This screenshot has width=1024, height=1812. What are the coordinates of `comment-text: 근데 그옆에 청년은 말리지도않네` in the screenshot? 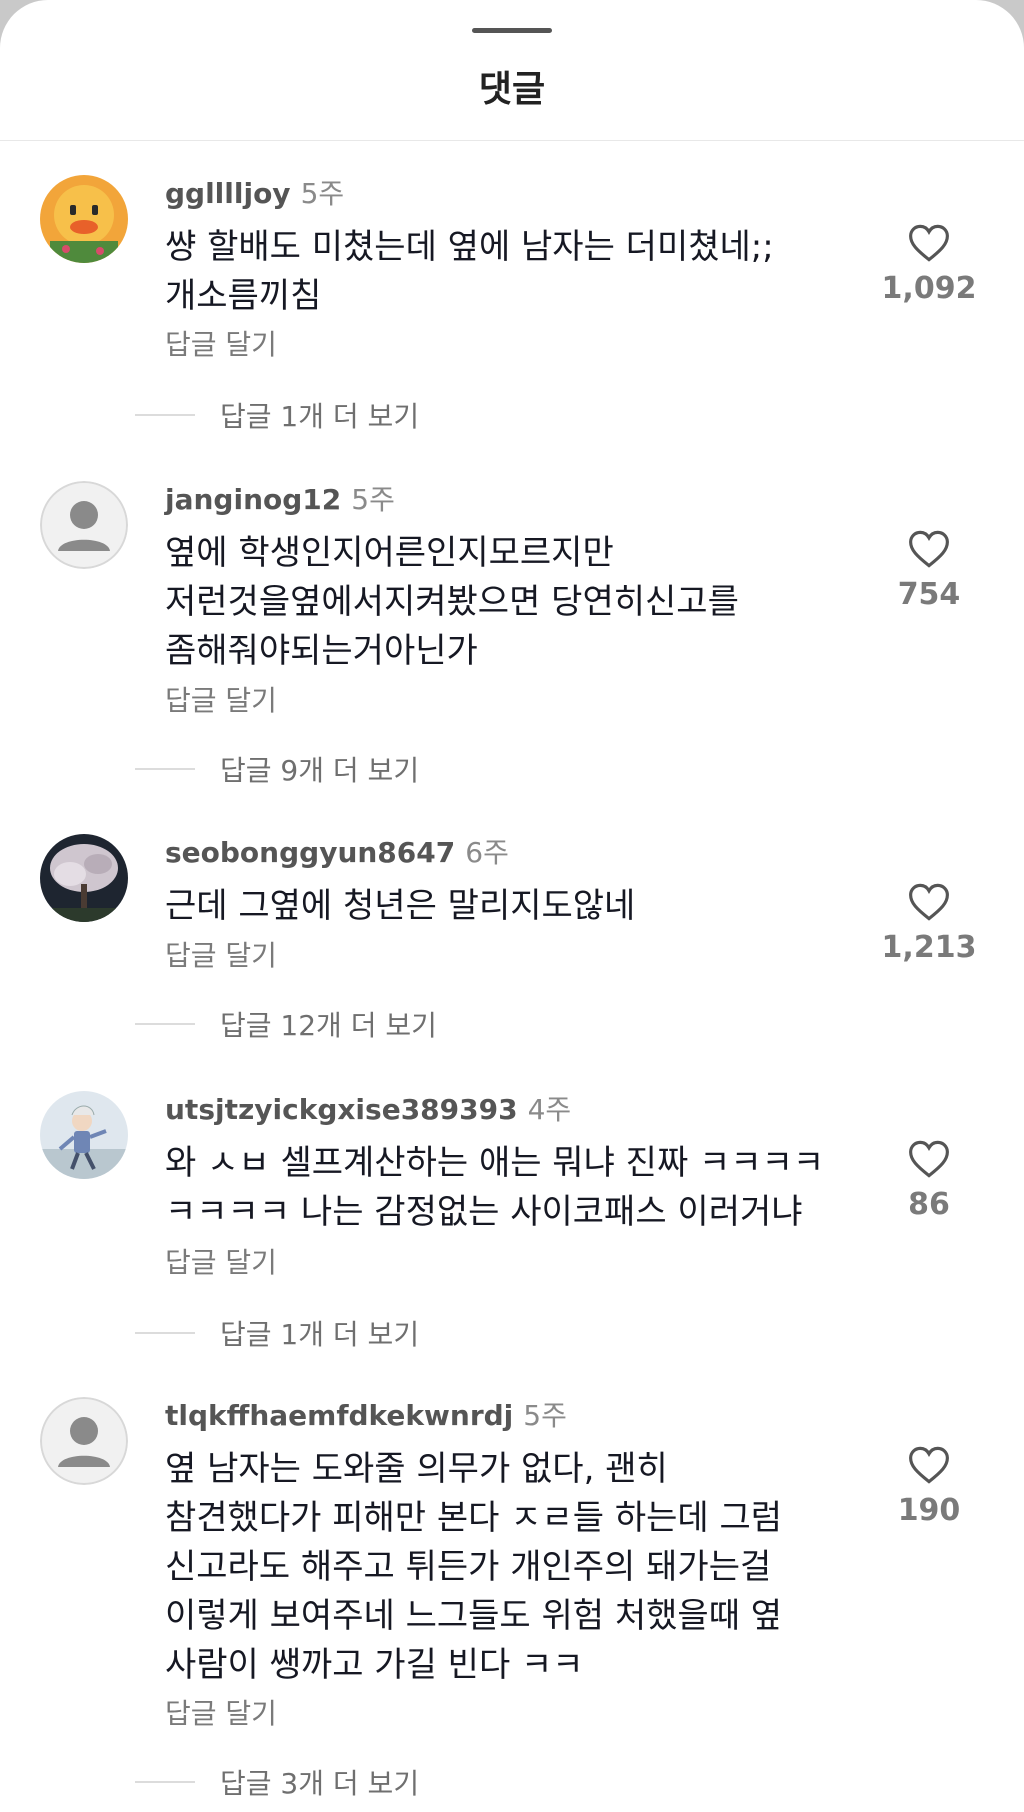 It's located at (525, 906).